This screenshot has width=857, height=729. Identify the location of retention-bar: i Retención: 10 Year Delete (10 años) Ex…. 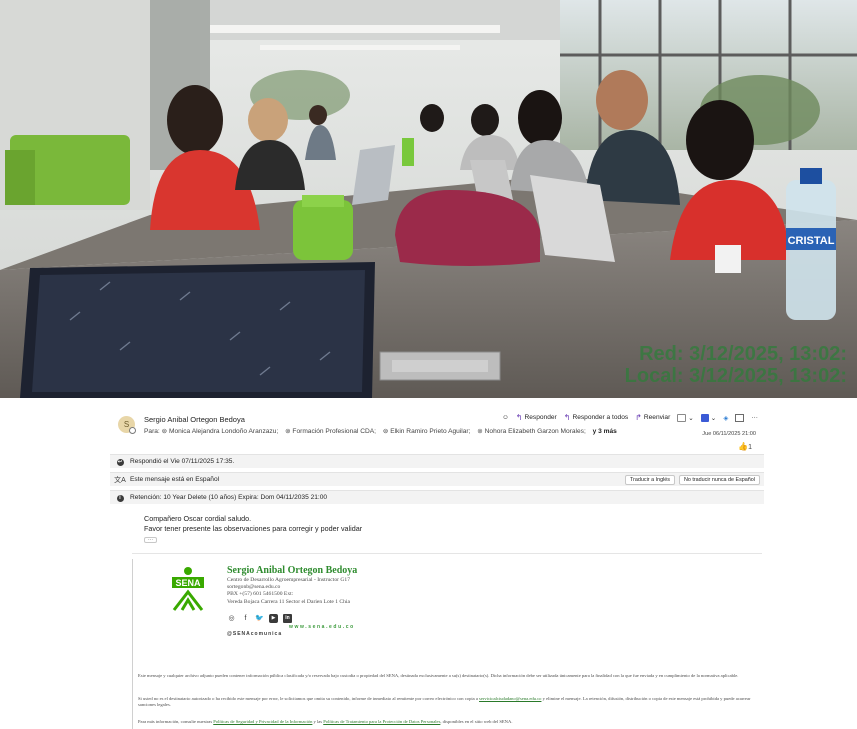
(437, 497).